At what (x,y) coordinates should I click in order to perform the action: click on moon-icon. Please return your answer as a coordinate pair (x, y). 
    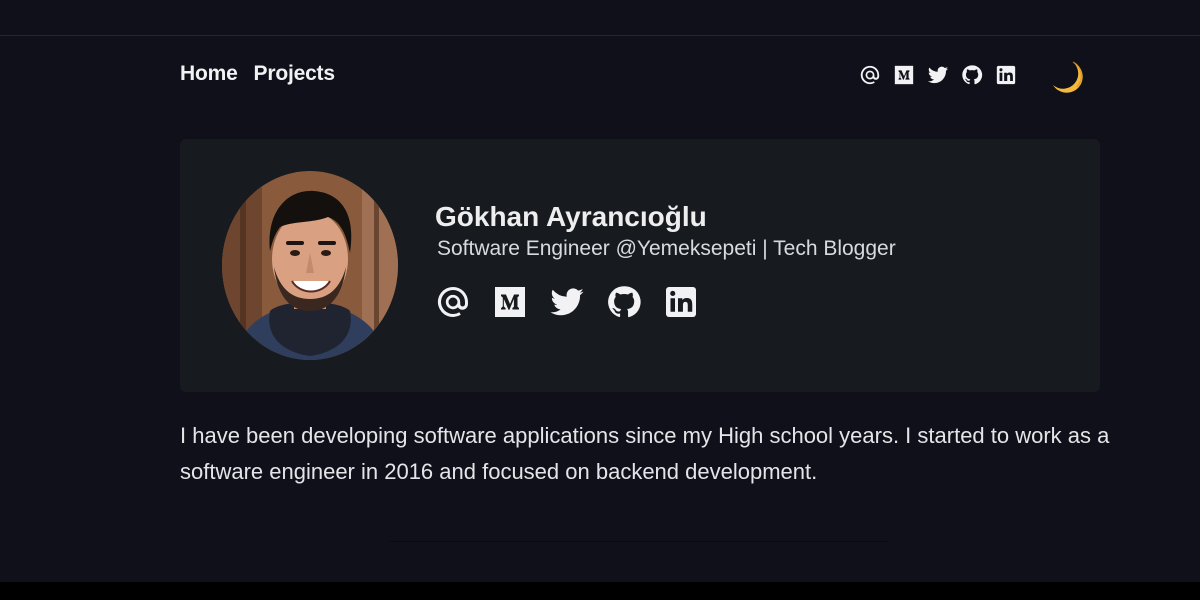
    Looking at the image, I should click on (1068, 77).